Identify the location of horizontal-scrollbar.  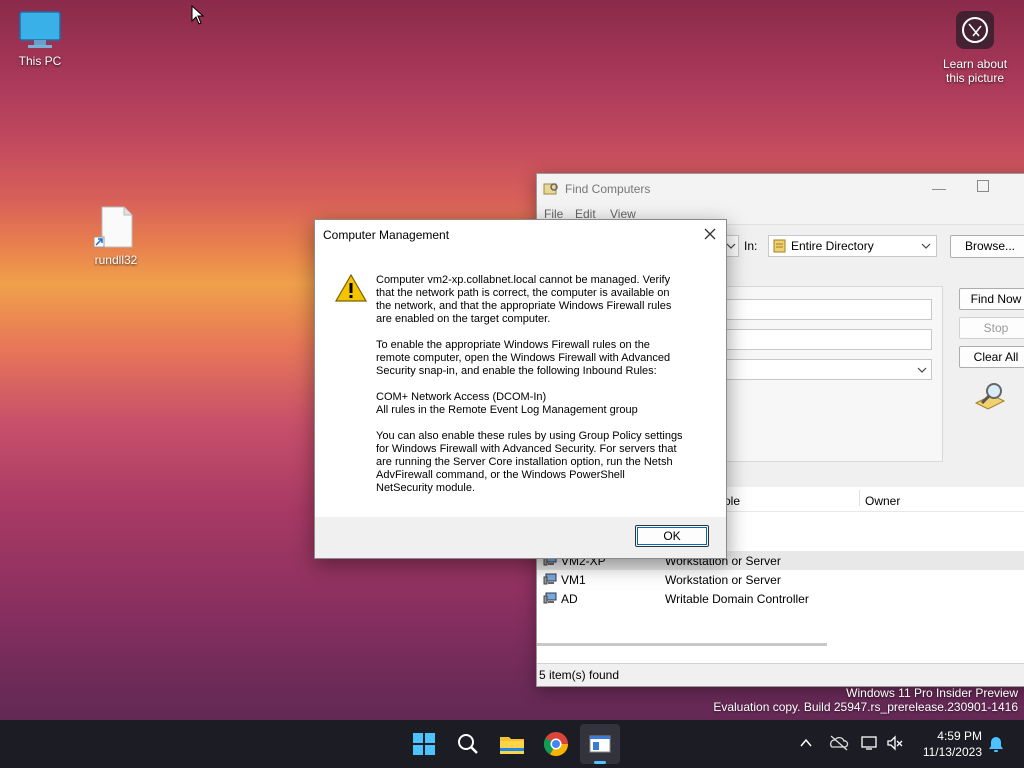
(682, 644).